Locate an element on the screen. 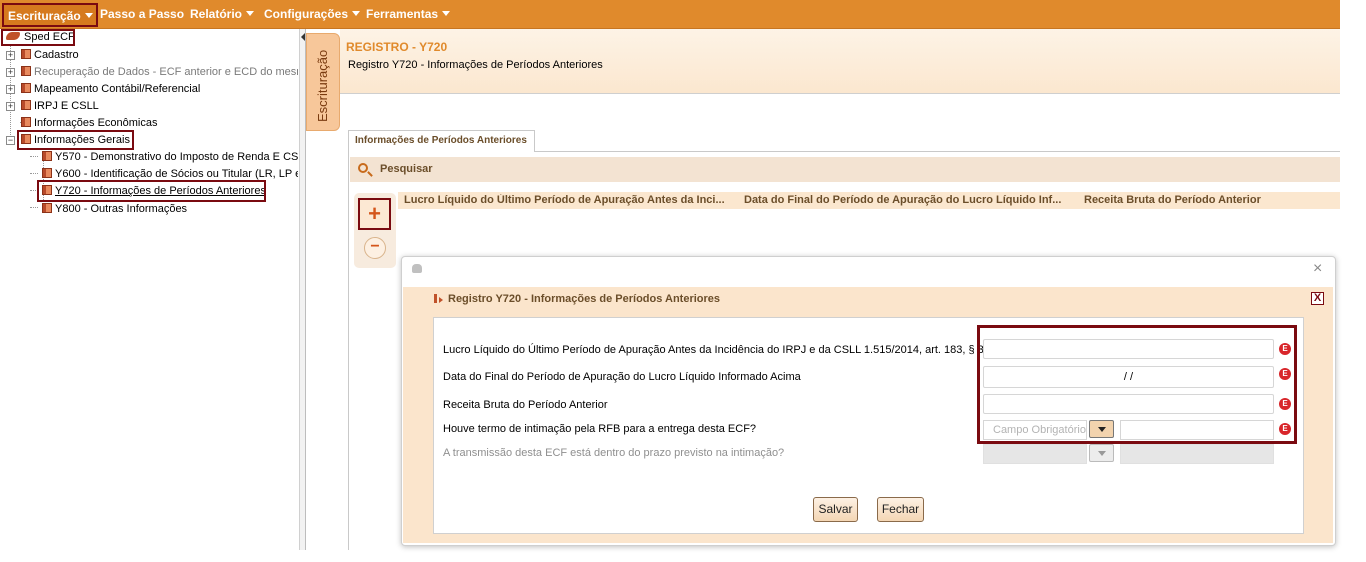  menu-escrituracao: Escrituração is located at coordinates (50, 15).